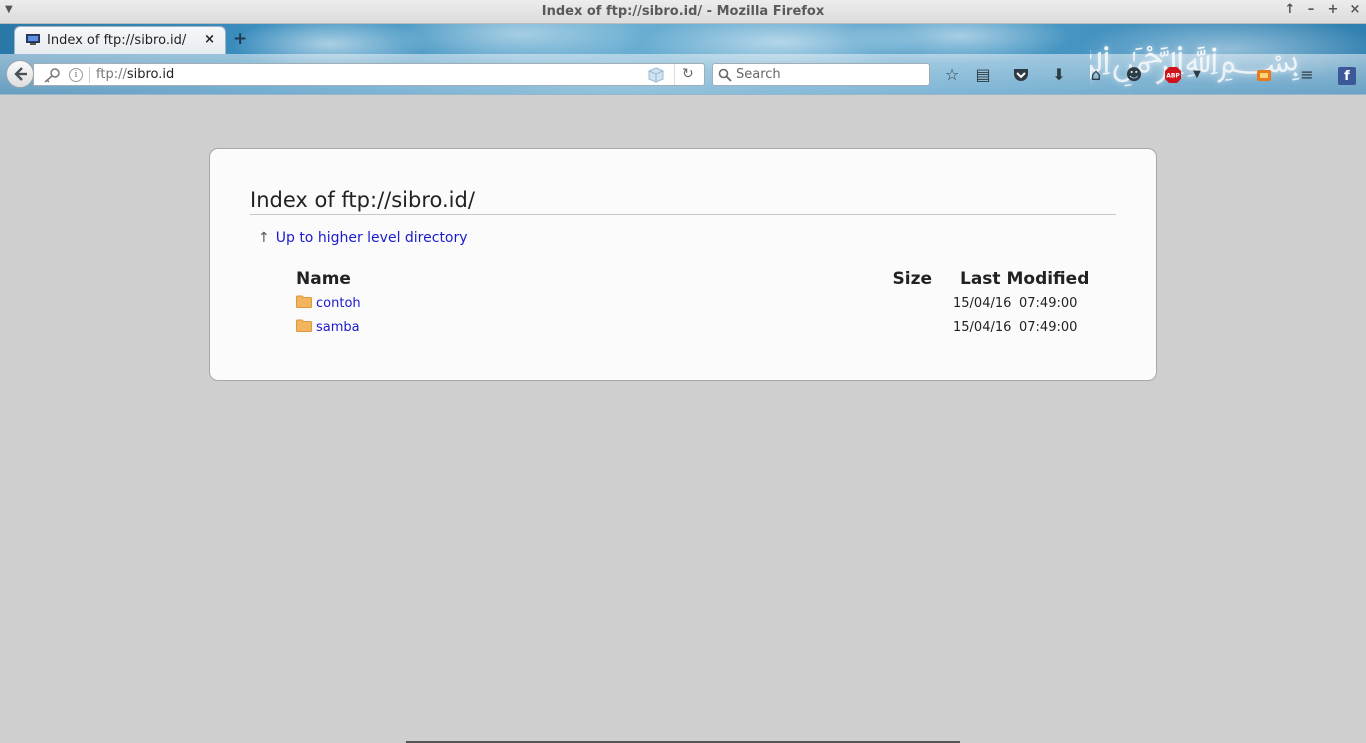 The width and height of the screenshot is (1366, 743). Describe the element at coordinates (683, 201) in the screenshot. I see `page-title: Index of ftp://sibro.id/` at that location.